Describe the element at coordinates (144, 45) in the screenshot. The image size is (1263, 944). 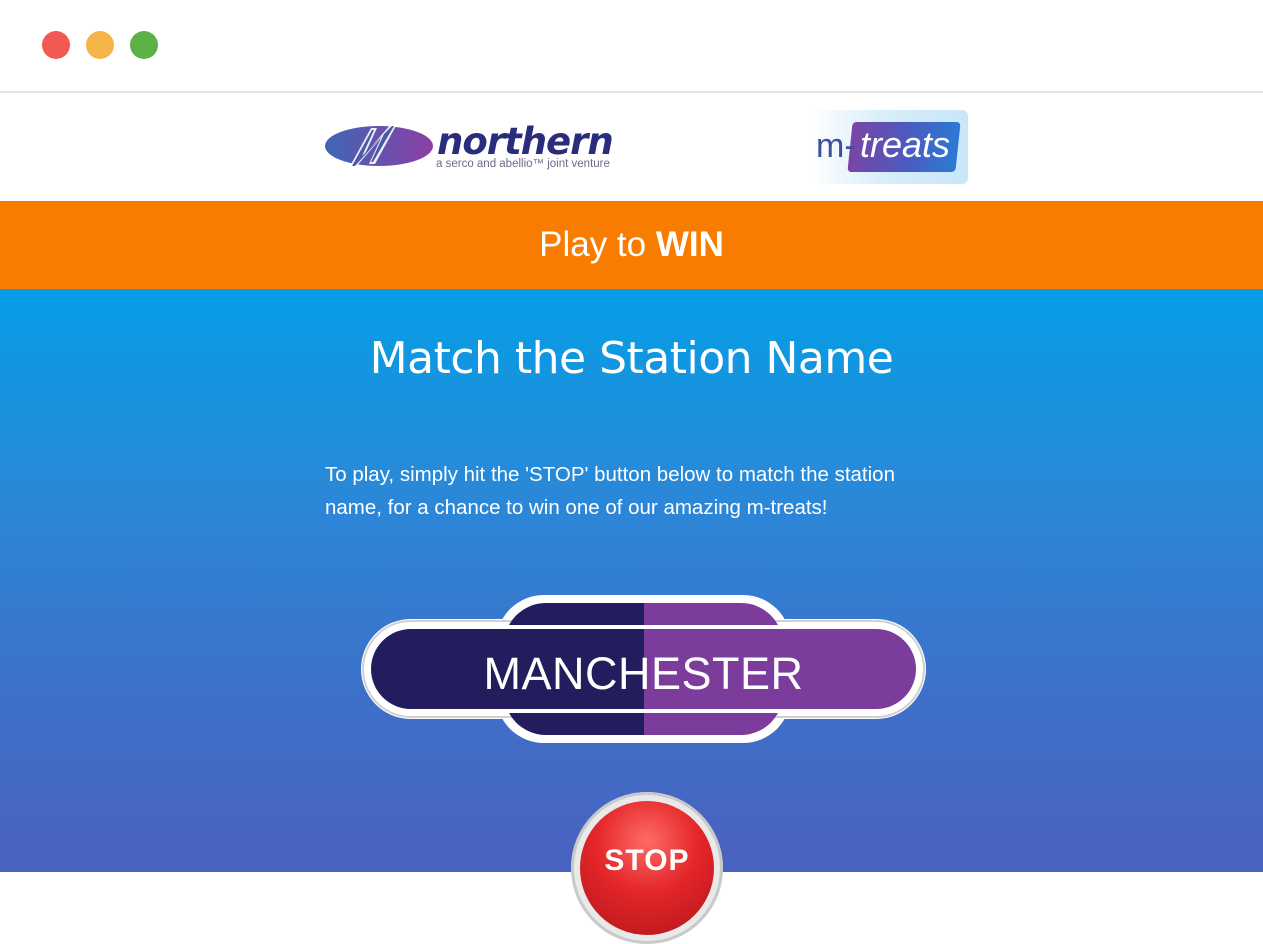
I see `maximize-window-button` at that location.